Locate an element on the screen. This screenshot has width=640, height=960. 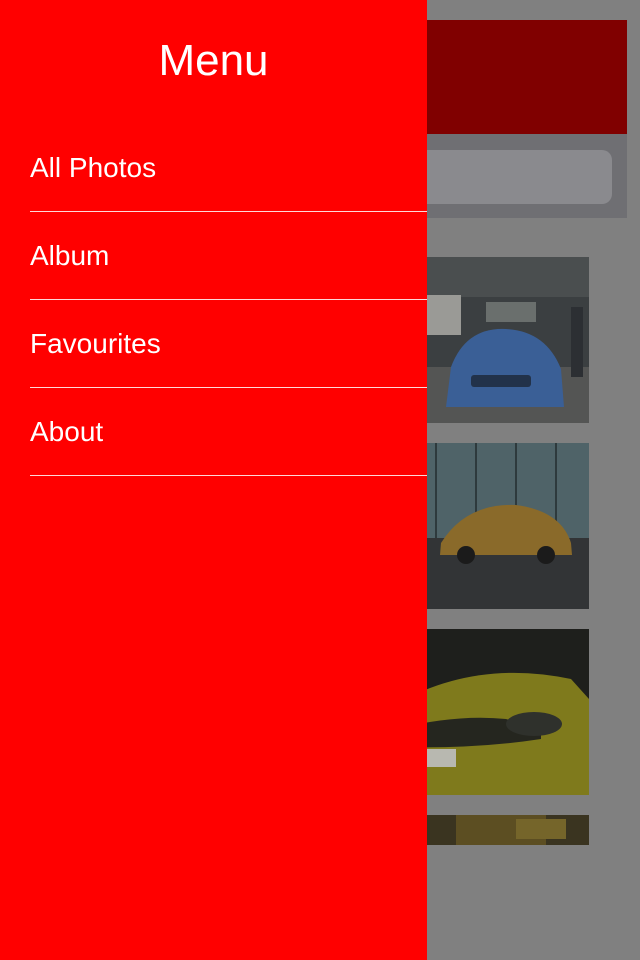
menu-item-album: Album is located at coordinates (228, 256).